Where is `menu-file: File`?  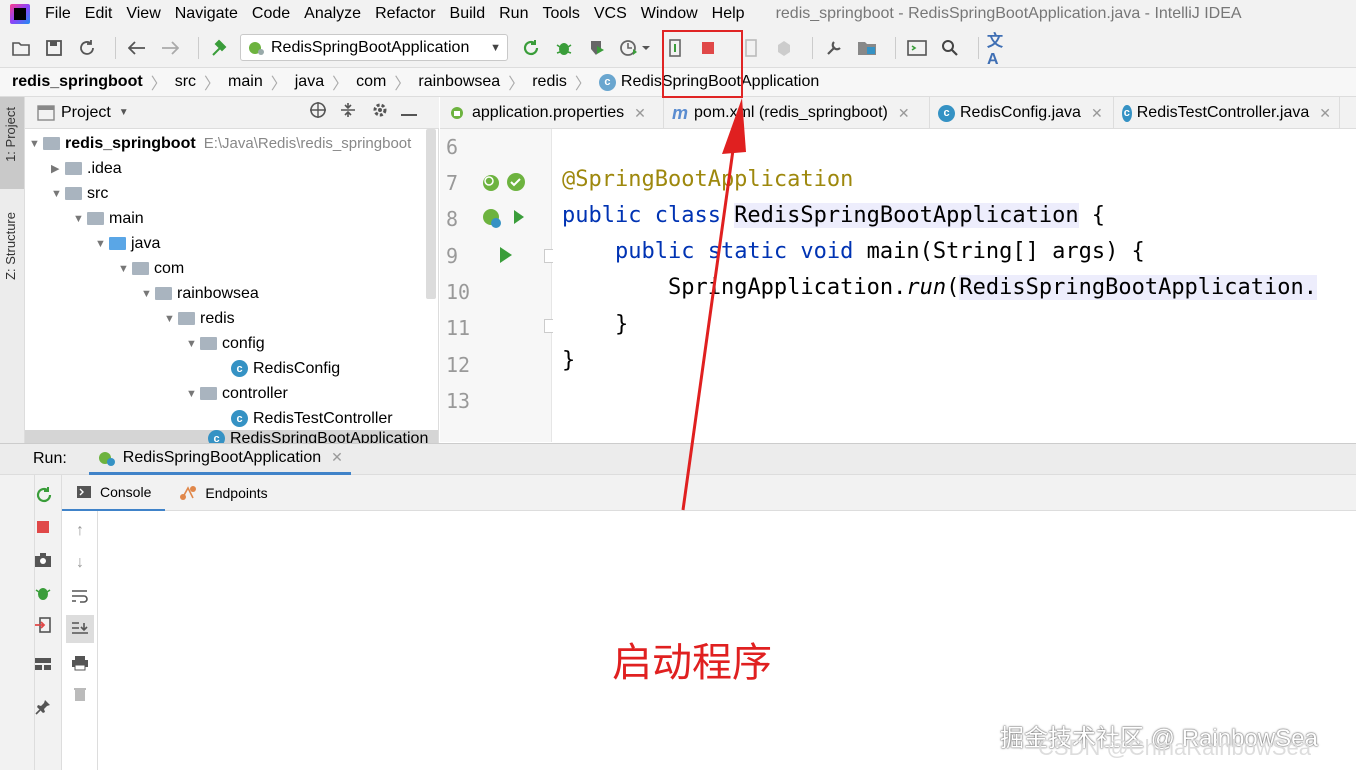
menu-file: File is located at coordinates (58, 14).